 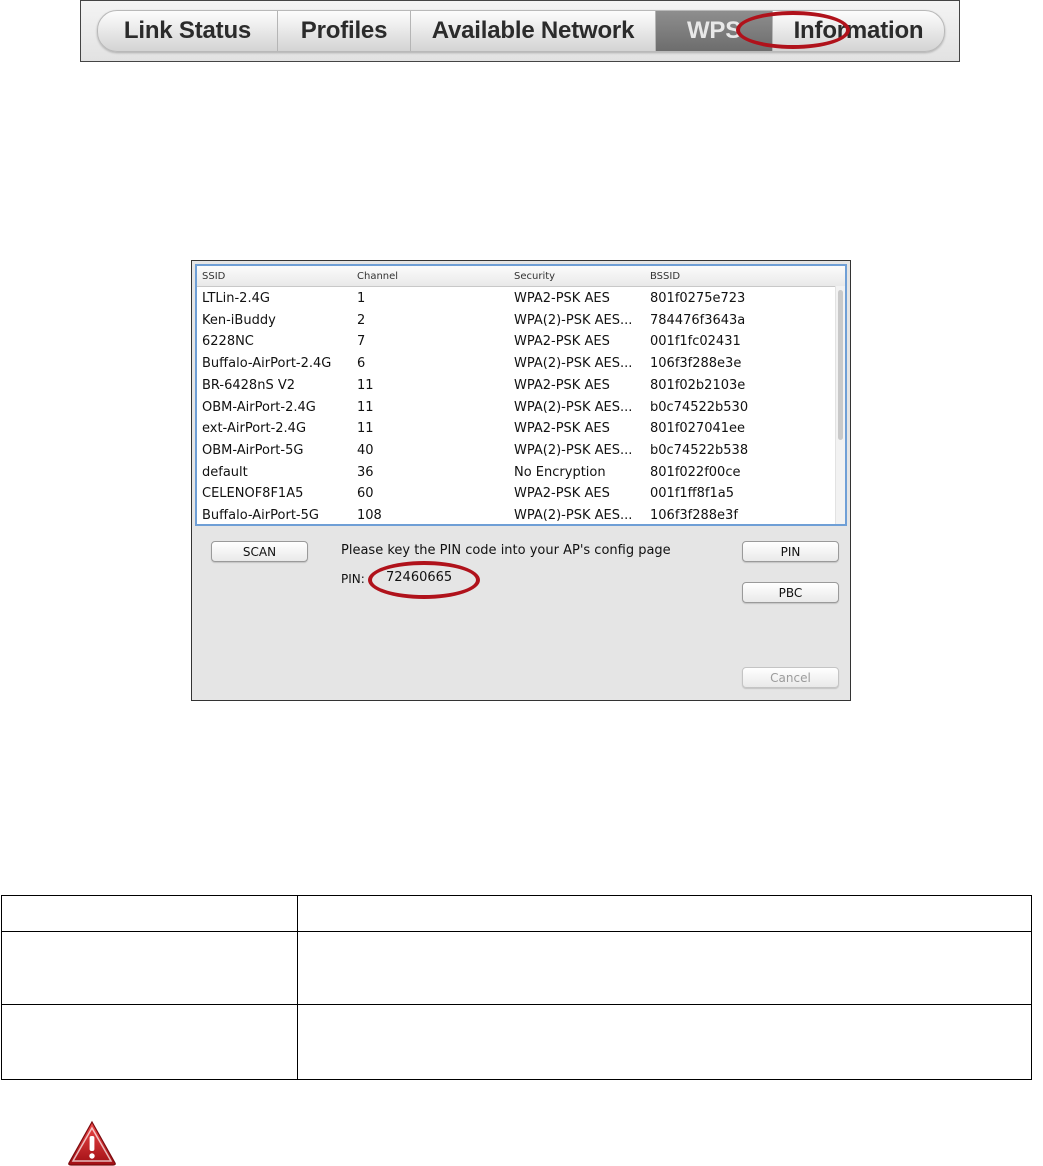 I want to click on network-ssid: BR-6428nS V2, so click(x=248, y=385).